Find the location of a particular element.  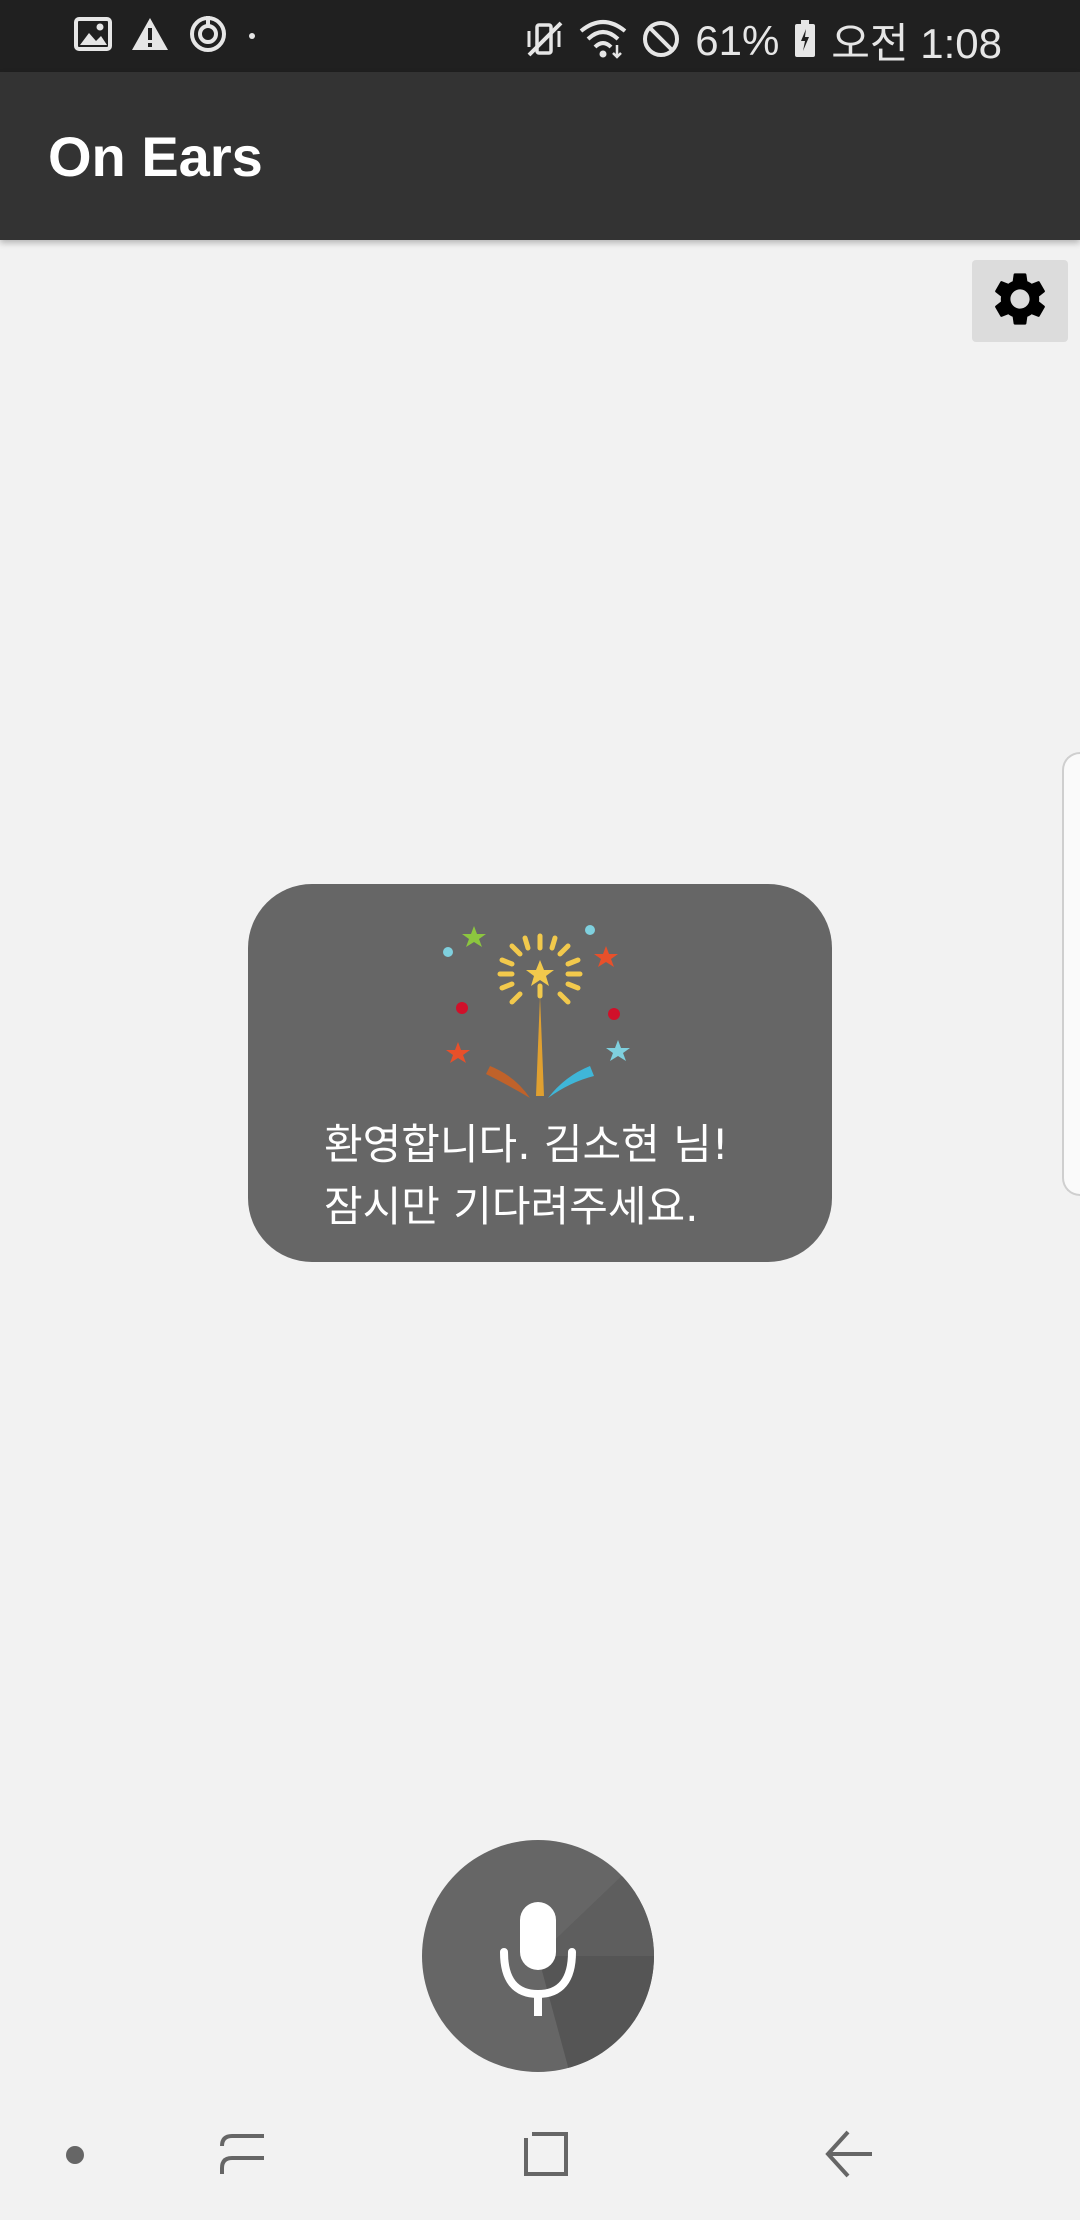

welcome-line-2: 잠시만 기다려주세요. is located at coordinates (511, 1206).